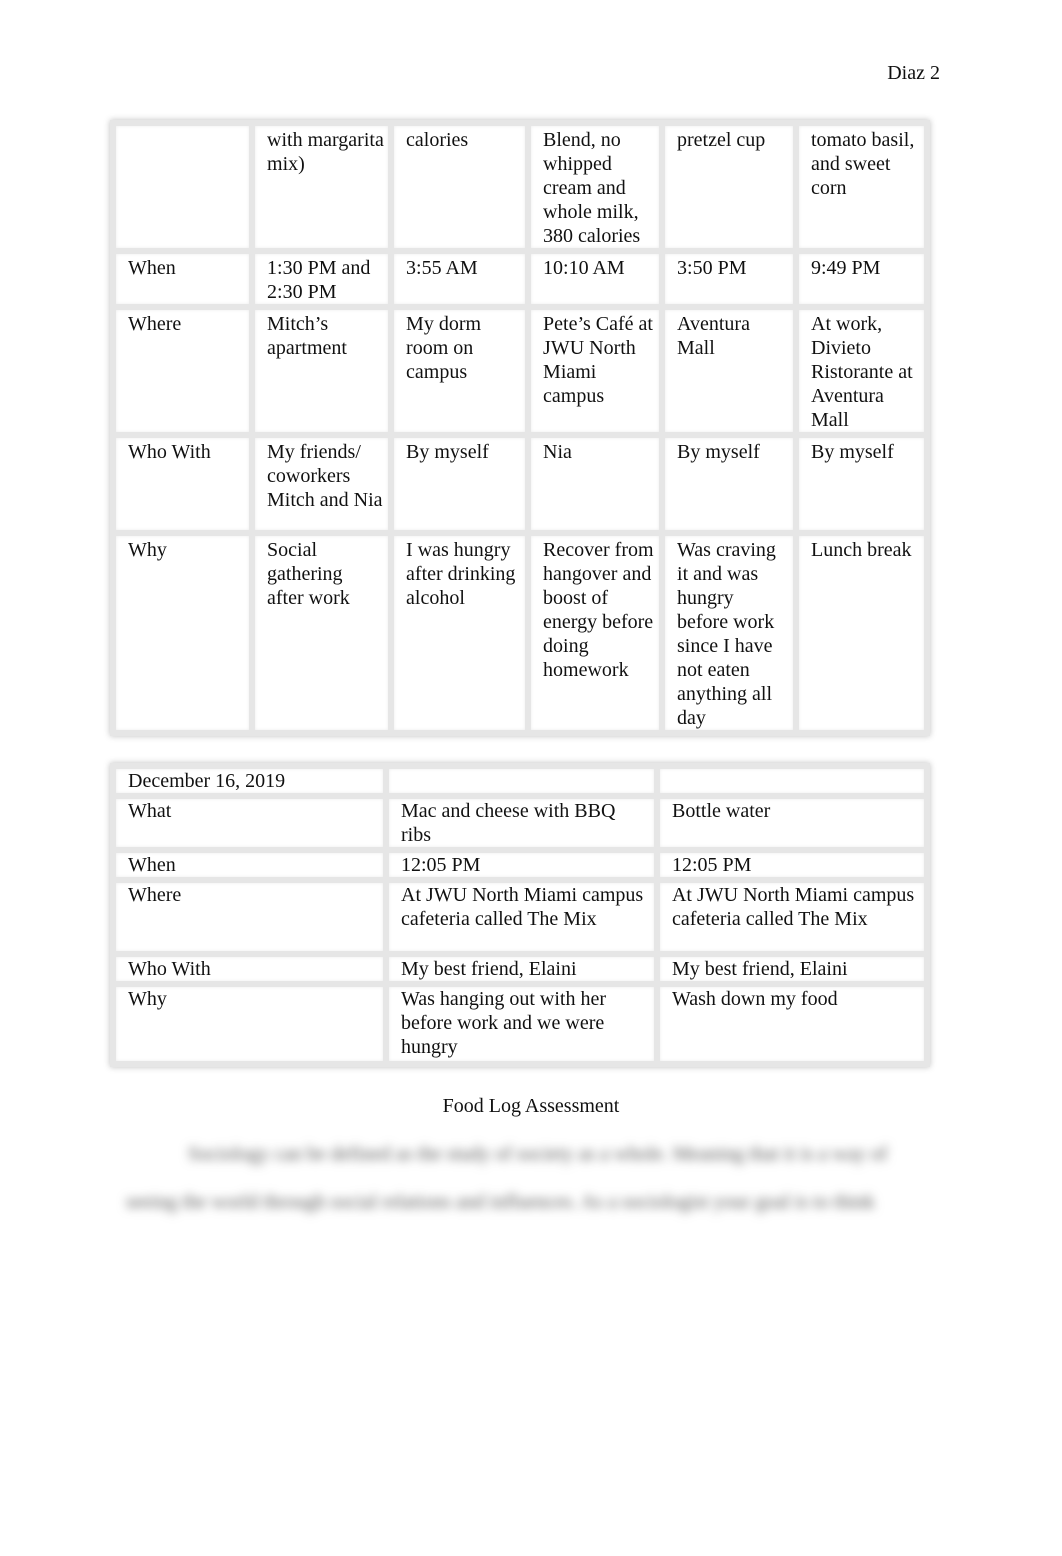 The width and height of the screenshot is (1062, 1556). I want to click on date-label: December 16, 2019, so click(249, 781).